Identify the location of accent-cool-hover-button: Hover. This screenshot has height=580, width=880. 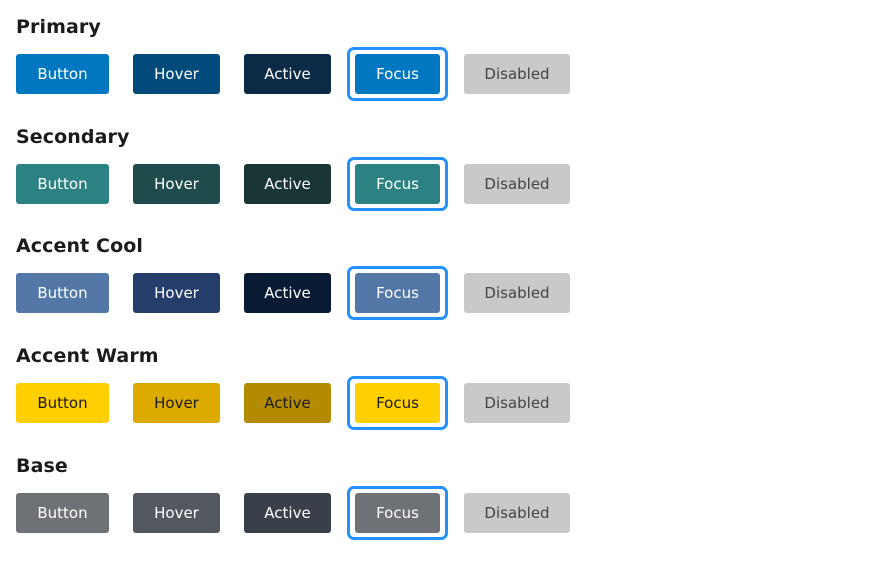
(176, 293).